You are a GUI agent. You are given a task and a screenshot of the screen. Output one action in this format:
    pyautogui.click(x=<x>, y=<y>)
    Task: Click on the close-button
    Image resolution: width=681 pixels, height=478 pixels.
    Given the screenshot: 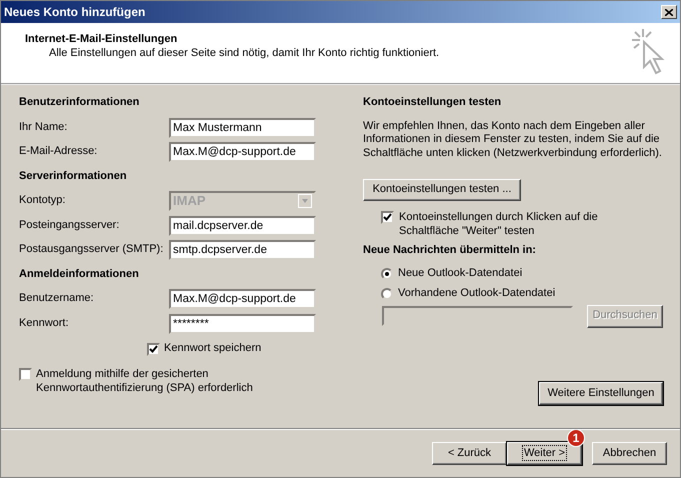 What is the action you would take?
    pyautogui.click(x=669, y=12)
    